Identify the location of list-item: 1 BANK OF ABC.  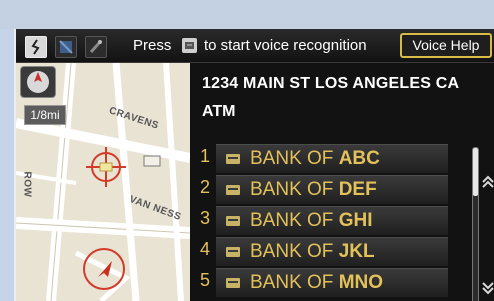
(330, 158).